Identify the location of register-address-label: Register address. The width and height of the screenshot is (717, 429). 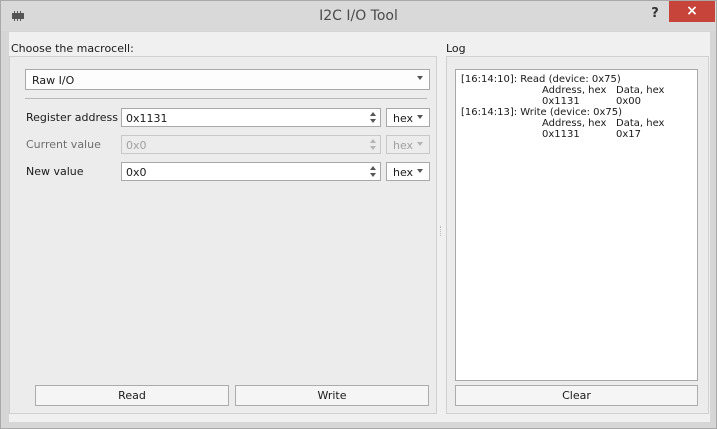
(72, 117).